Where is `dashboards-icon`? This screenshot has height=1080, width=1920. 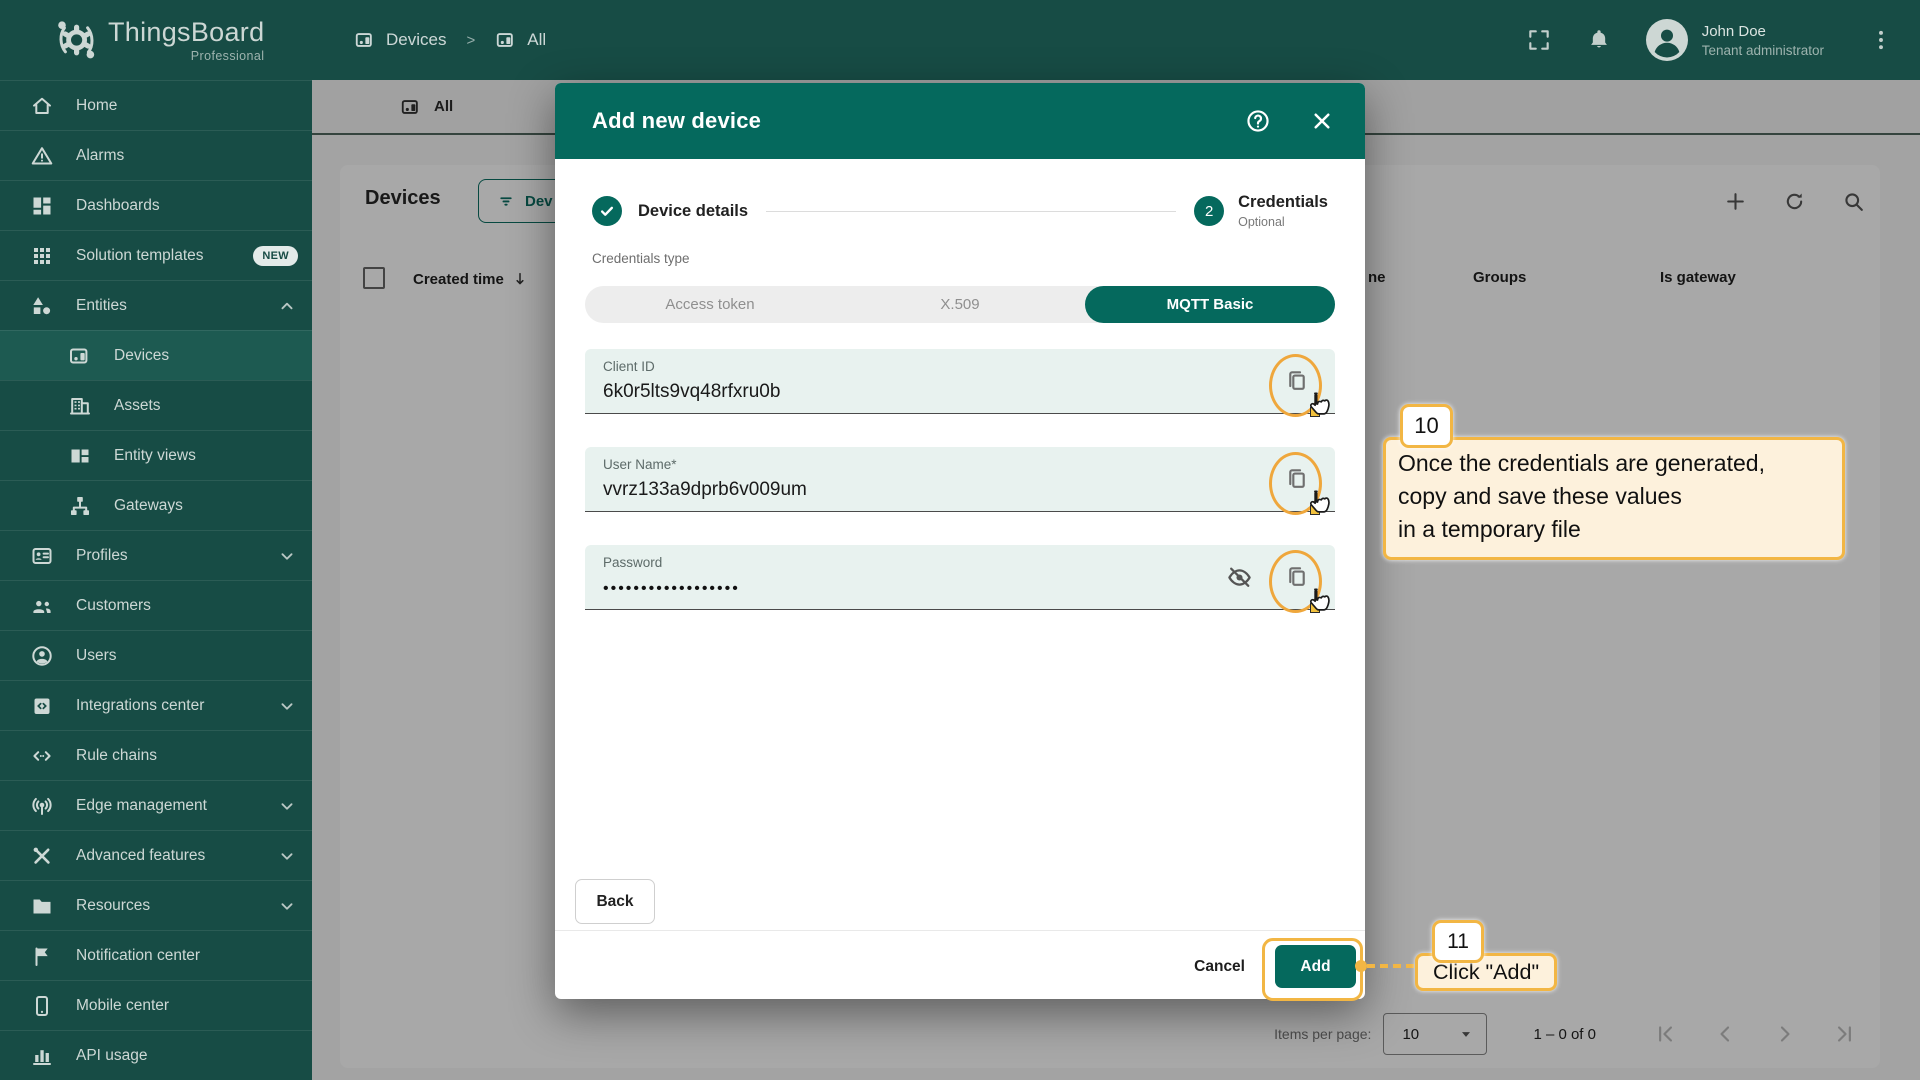
dashboards-icon is located at coordinates (42, 206).